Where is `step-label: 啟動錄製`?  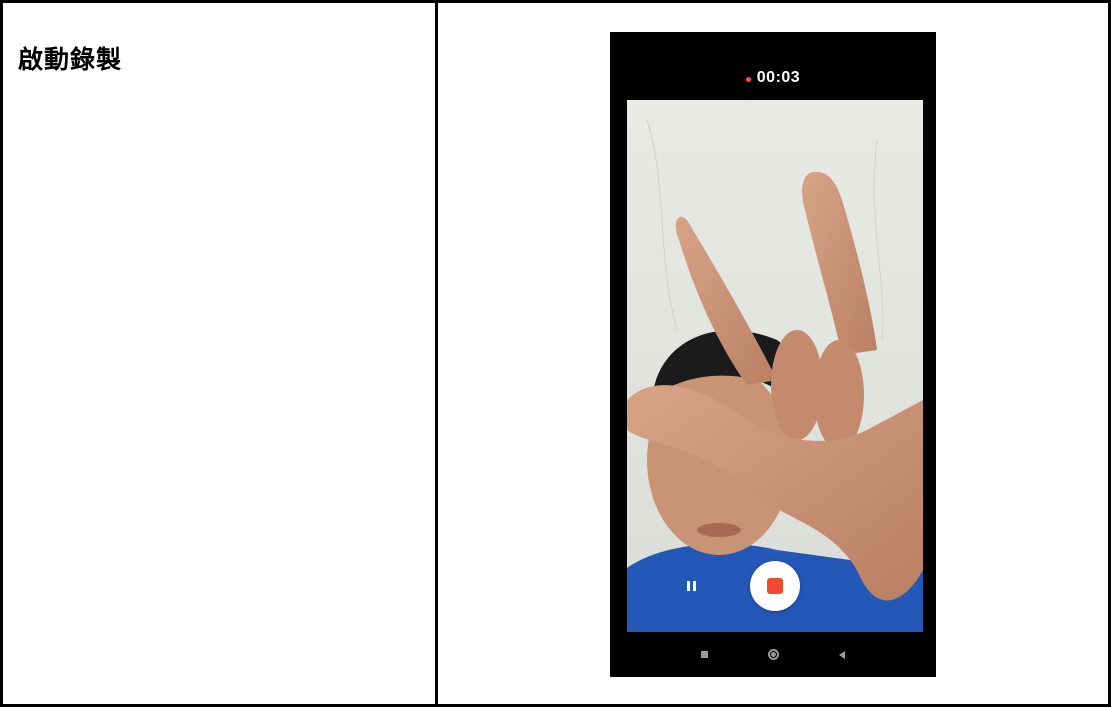
step-label: 啟動錄製 is located at coordinates (70, 59).